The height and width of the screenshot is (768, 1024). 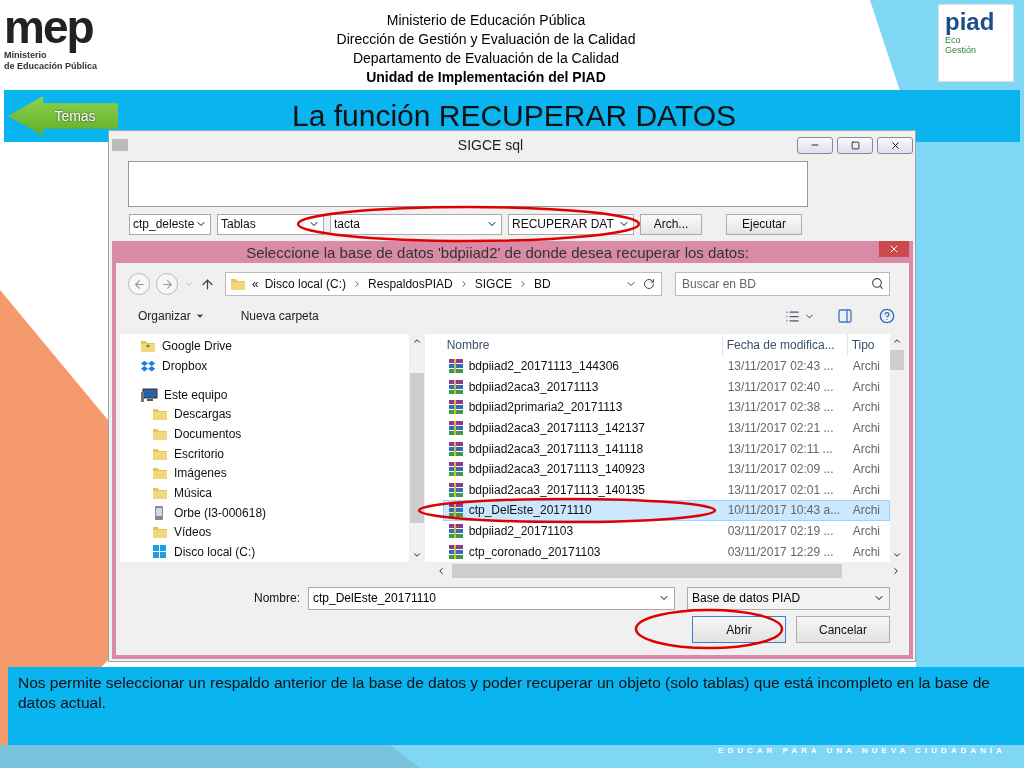 What do you see at coordinates (666, 469) in the screenshot?
I see `file-row: bdpiiad2aca3_20171113_140923 13/11/2017 02:09 ... Archi` at bounding box center [666, 469].